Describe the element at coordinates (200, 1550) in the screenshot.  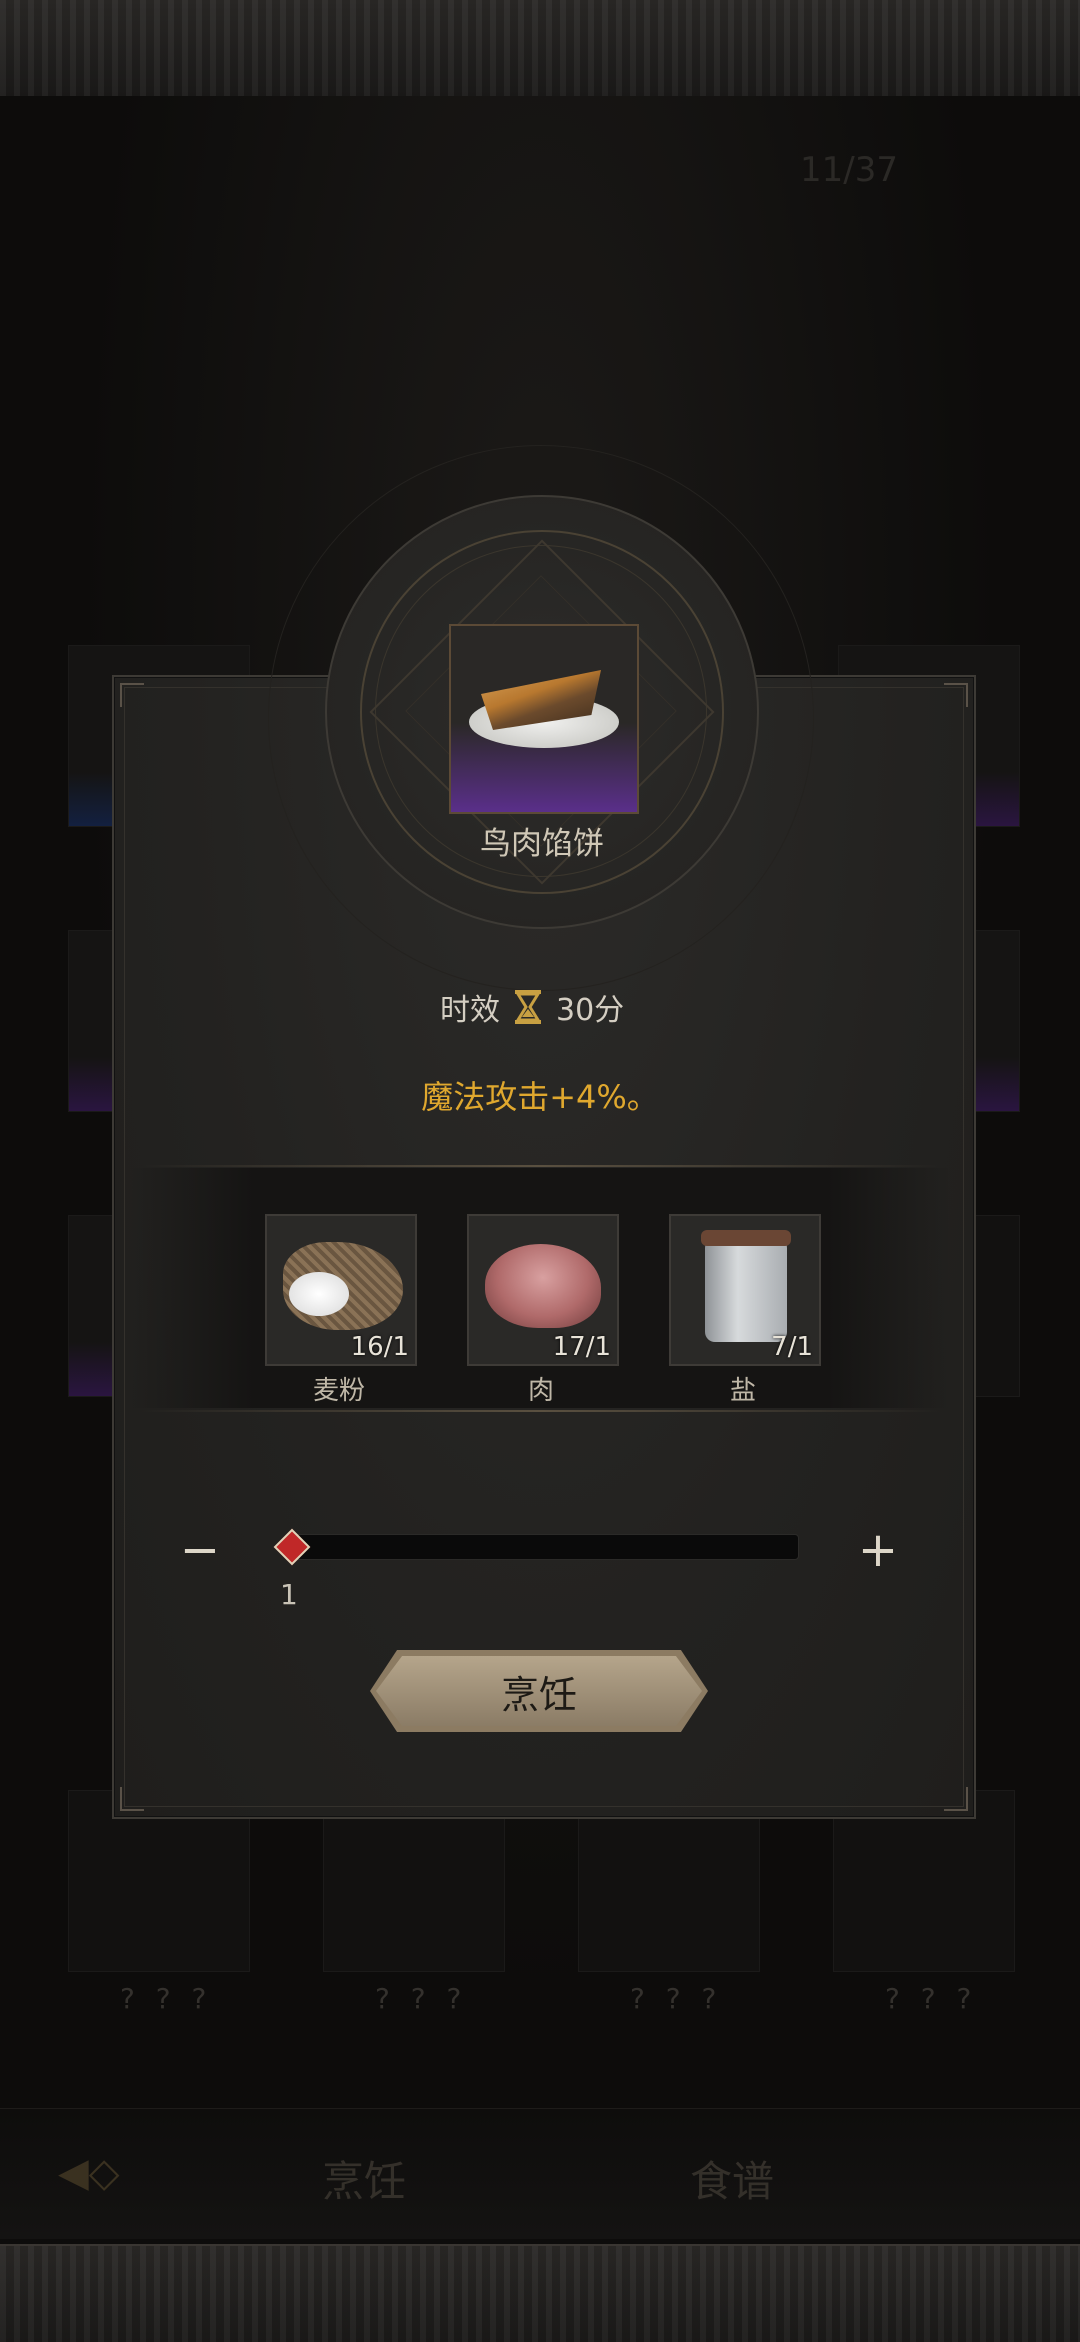
I see `decrease-quantity-button: −` at that location.